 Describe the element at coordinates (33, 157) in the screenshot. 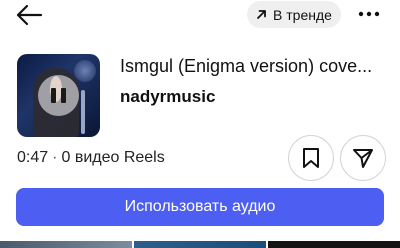

I see `audio-duration: 0:47` at that location.